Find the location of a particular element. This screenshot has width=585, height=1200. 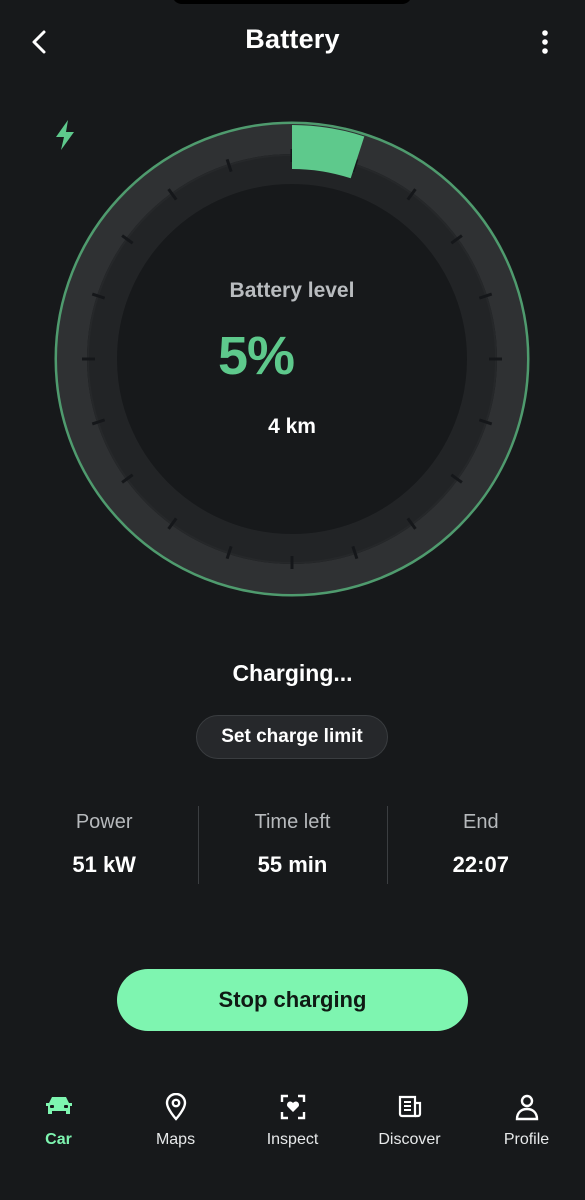

header: Battery is located at coordinates (292, 42).